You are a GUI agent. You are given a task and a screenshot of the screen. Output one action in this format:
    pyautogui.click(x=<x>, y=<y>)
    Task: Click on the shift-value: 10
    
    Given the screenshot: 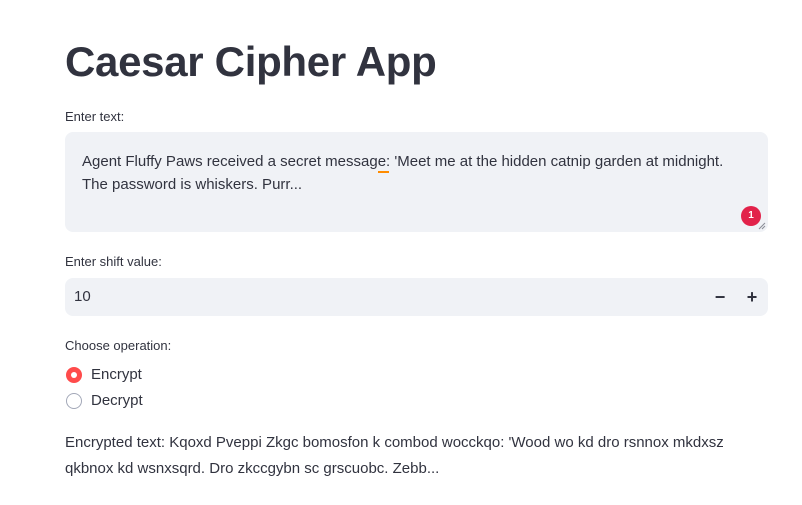 What is the action you would take?
    pyautogui.click(x=82, y=297)
    